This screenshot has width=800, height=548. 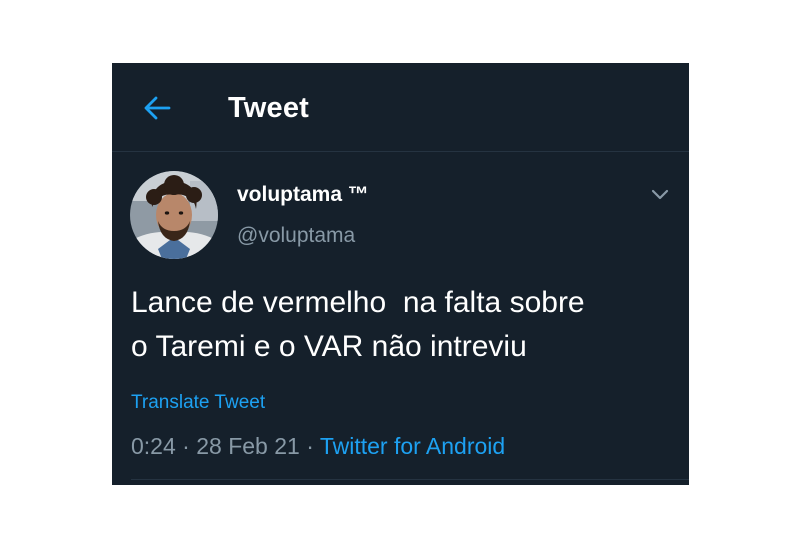 I want to click on tweet-metadata: 0:24 · 28 Feb 21 · Twitter for Android, so click(x=318, y=446).